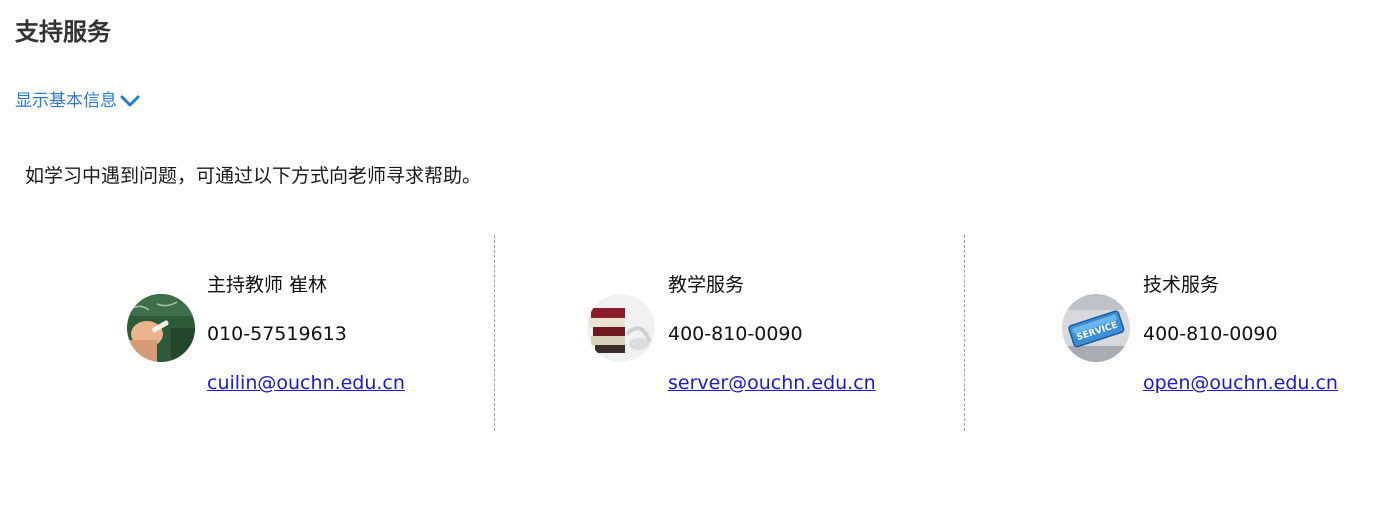  I want to click on contact-role: 技术服务, so click(1181, 285).